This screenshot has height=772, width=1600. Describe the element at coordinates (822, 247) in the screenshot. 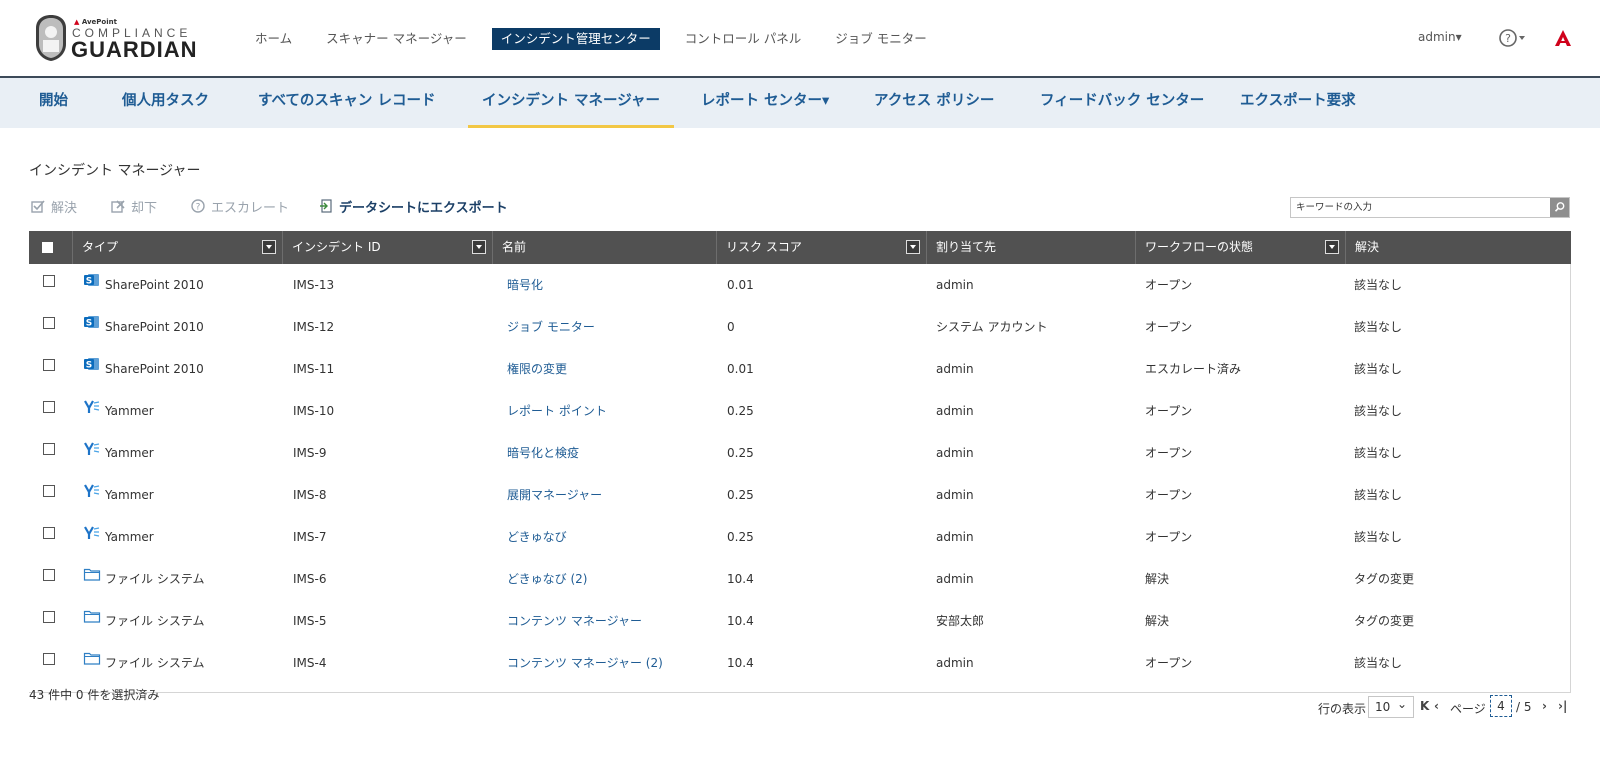

I see `column-header-risk-score: リスク スコア` at that location.